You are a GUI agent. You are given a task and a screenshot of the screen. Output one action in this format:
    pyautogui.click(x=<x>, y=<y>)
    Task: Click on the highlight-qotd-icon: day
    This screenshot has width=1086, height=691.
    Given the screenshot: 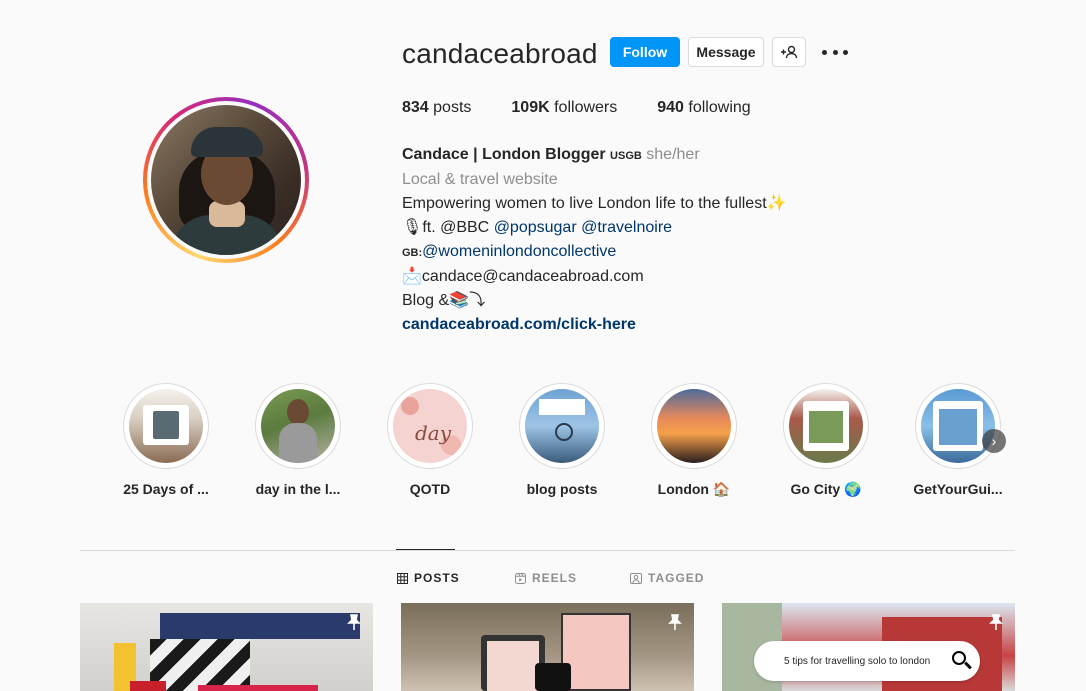 What is the action you would take?
    pyautogui.click(x=430, y=426)
    